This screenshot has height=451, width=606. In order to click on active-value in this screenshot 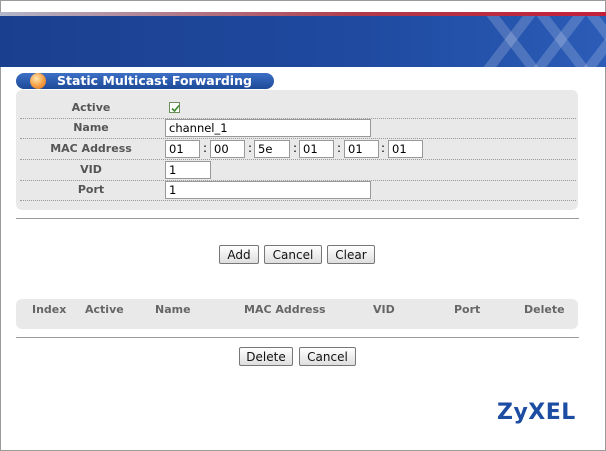, I will do `click(370, 108)`.